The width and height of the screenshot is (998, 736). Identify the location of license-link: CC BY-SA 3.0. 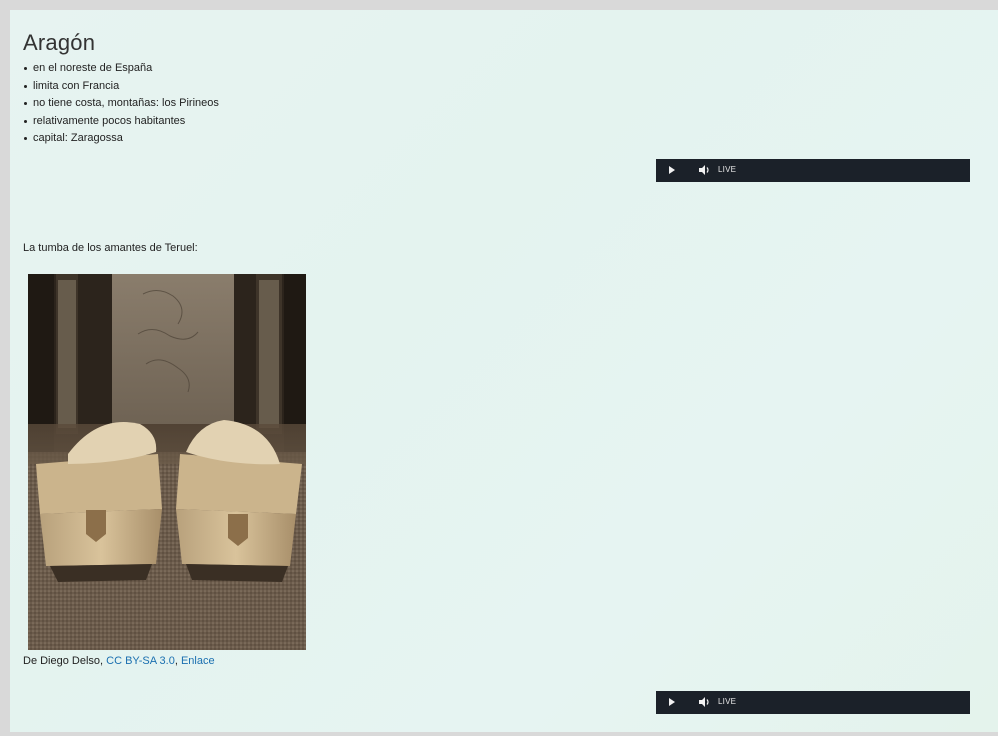
(140, 661).